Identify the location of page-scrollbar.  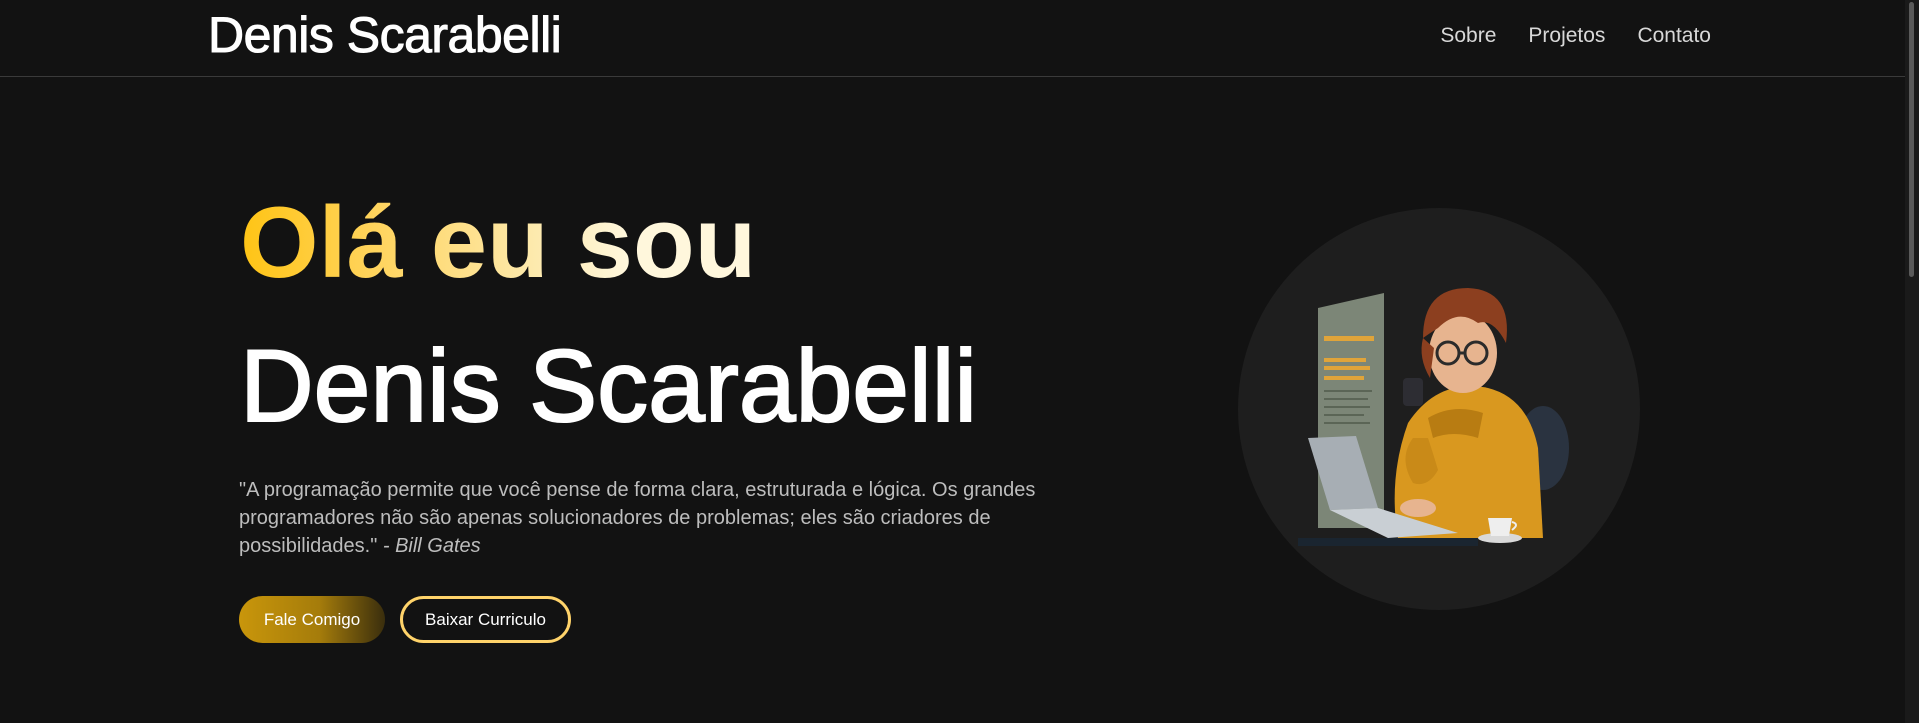
(1912, 361).